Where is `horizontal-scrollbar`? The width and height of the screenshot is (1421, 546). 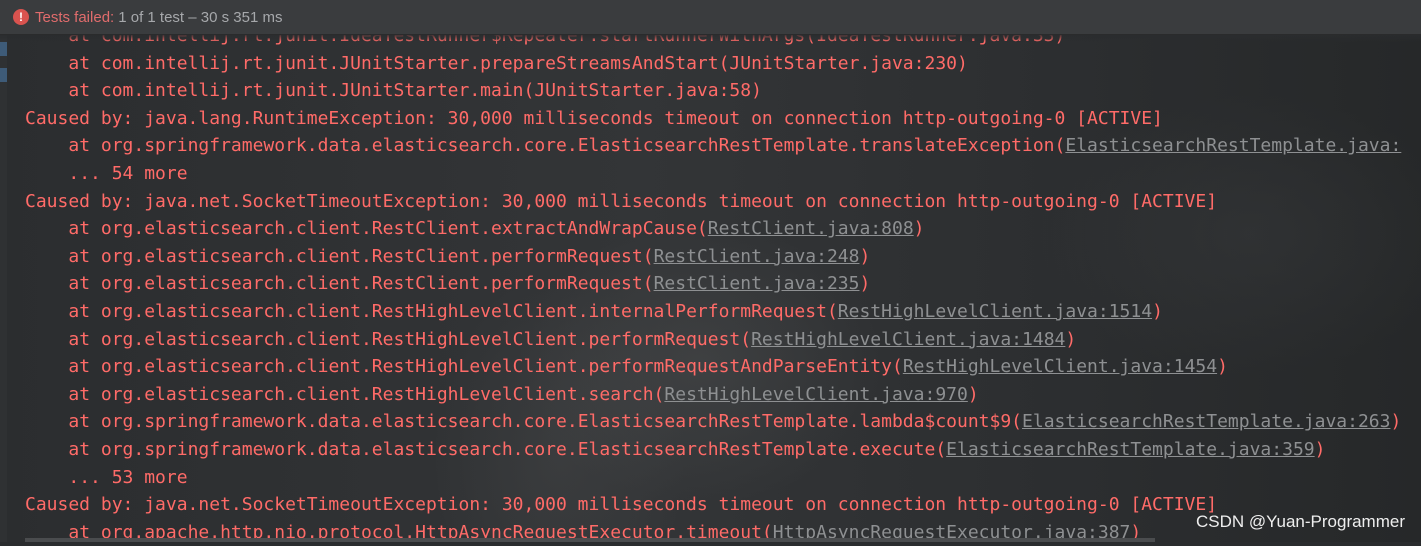 horizontal-scrollbar is located at coordinates (590, 540).